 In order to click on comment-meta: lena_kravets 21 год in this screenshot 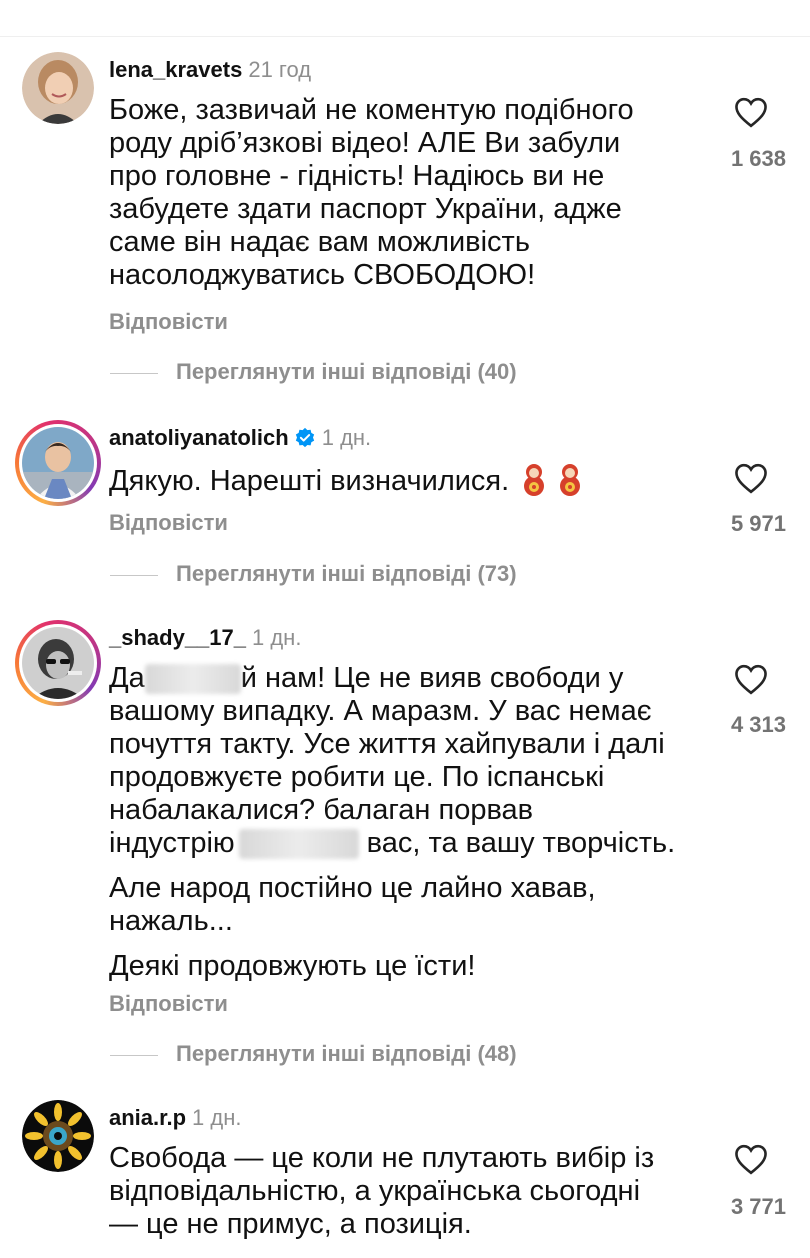, I will do `click(210, 70)`.